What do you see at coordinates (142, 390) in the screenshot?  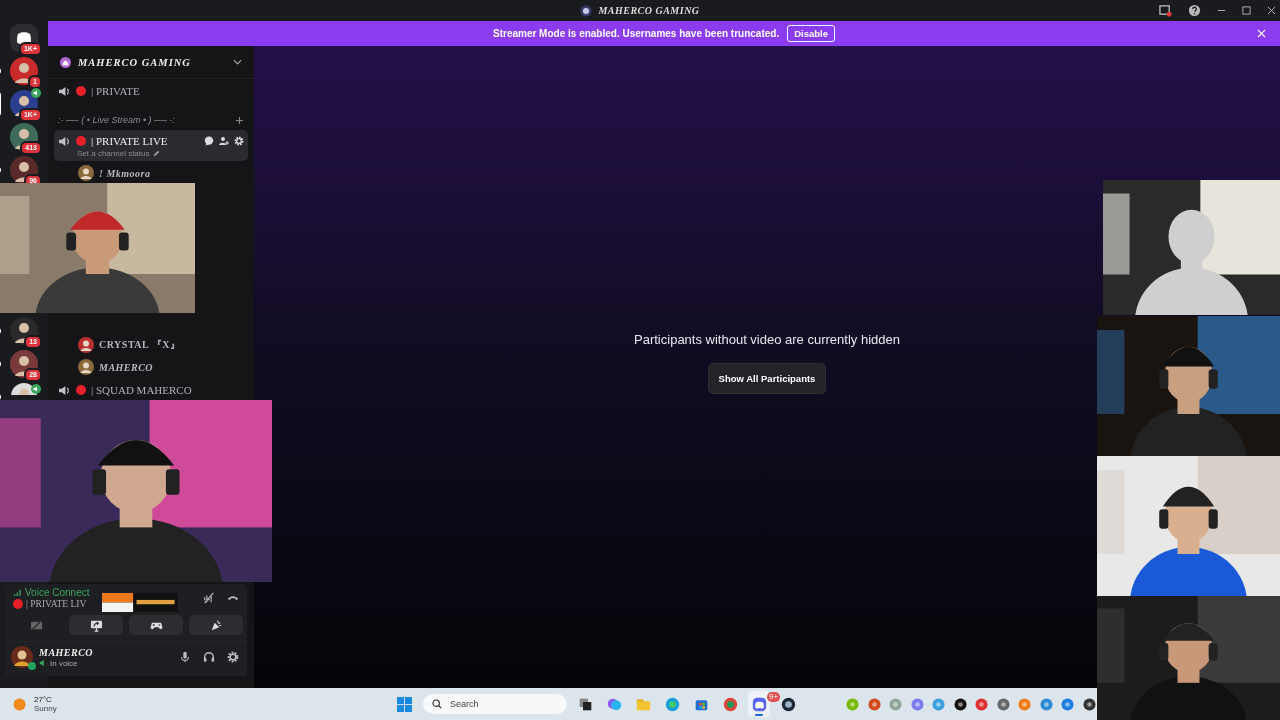 I see `channel-name: | SQUAD MAHERCO` at bounding box center [142, 390].